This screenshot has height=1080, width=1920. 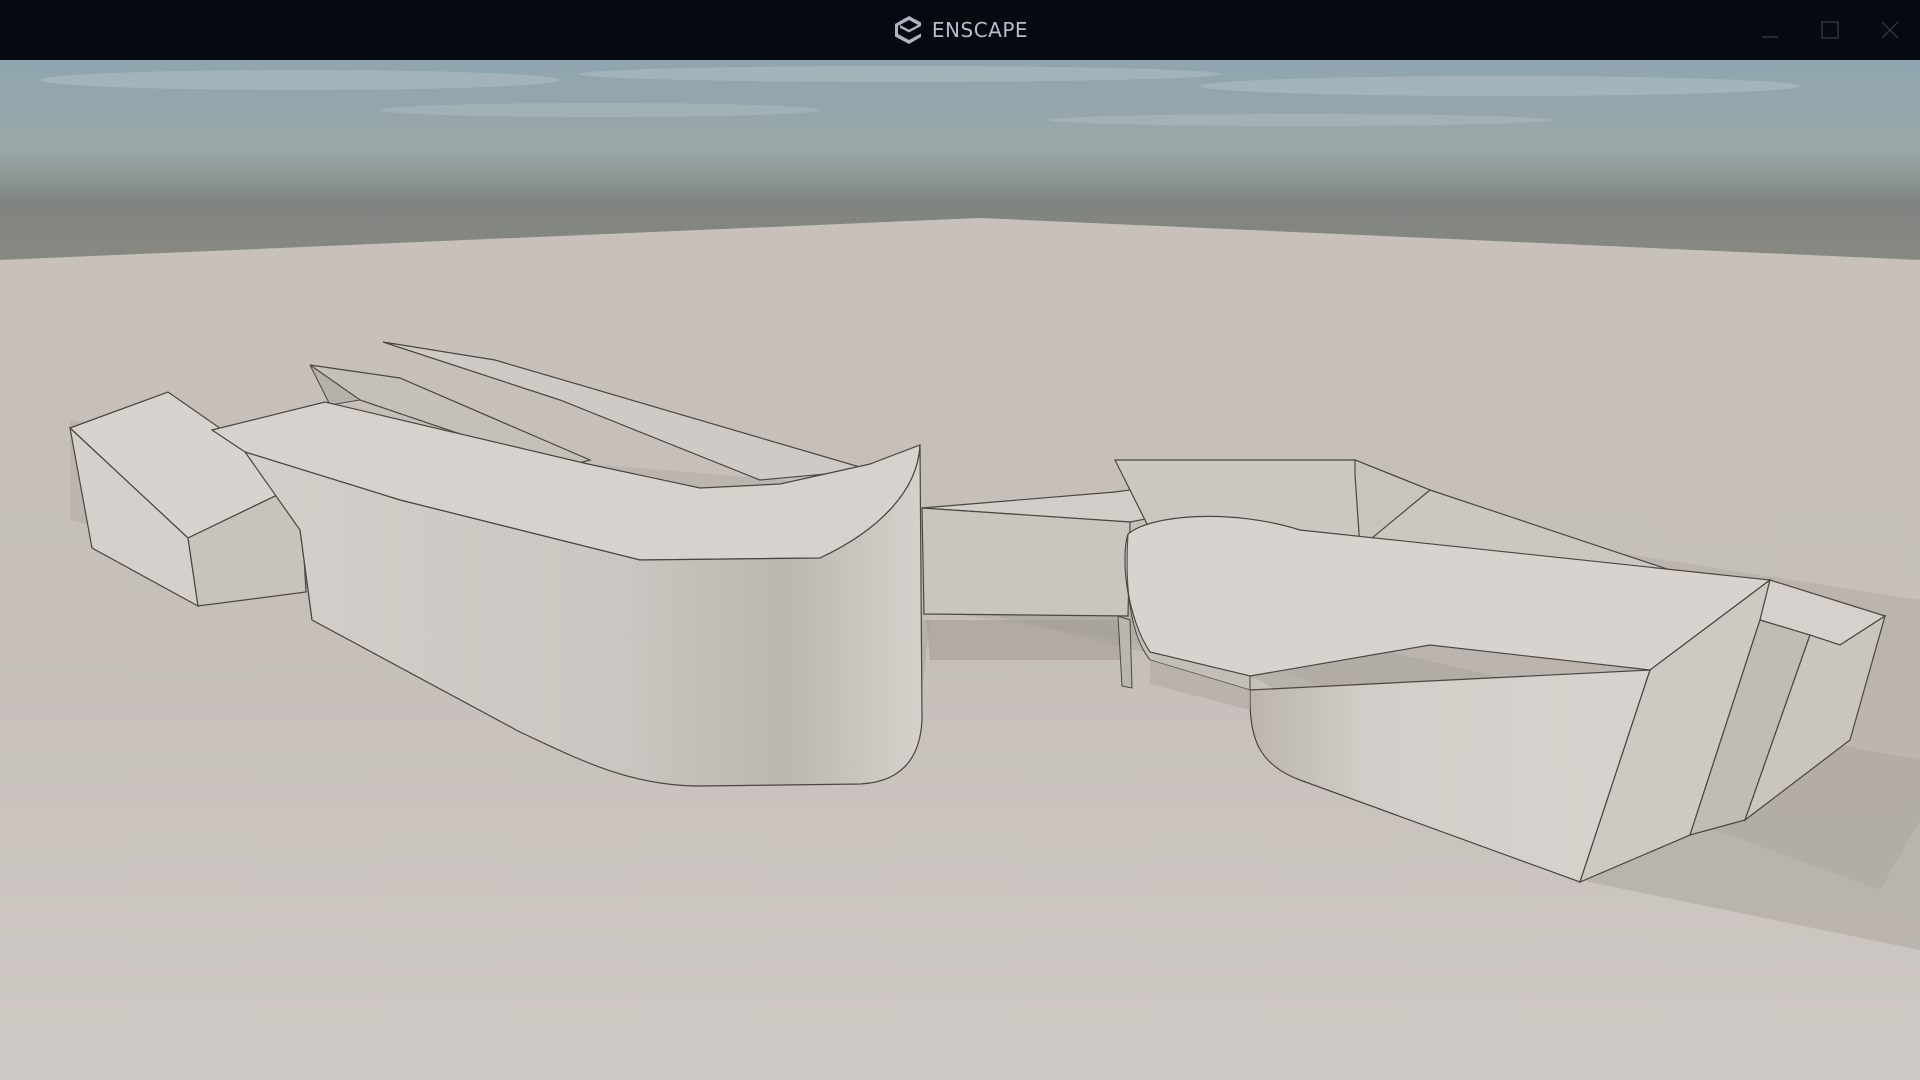 I want to click on maximize-icon, so click(x=1830, y=30).